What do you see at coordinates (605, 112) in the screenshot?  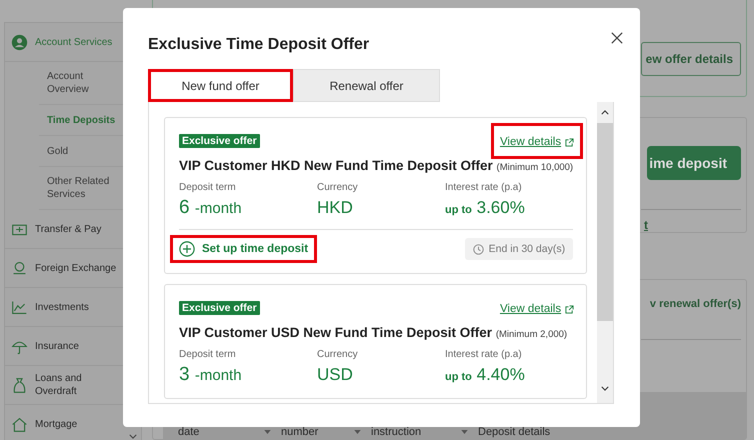 I see `scroll-up-icon` at bounding box center [605, 112].